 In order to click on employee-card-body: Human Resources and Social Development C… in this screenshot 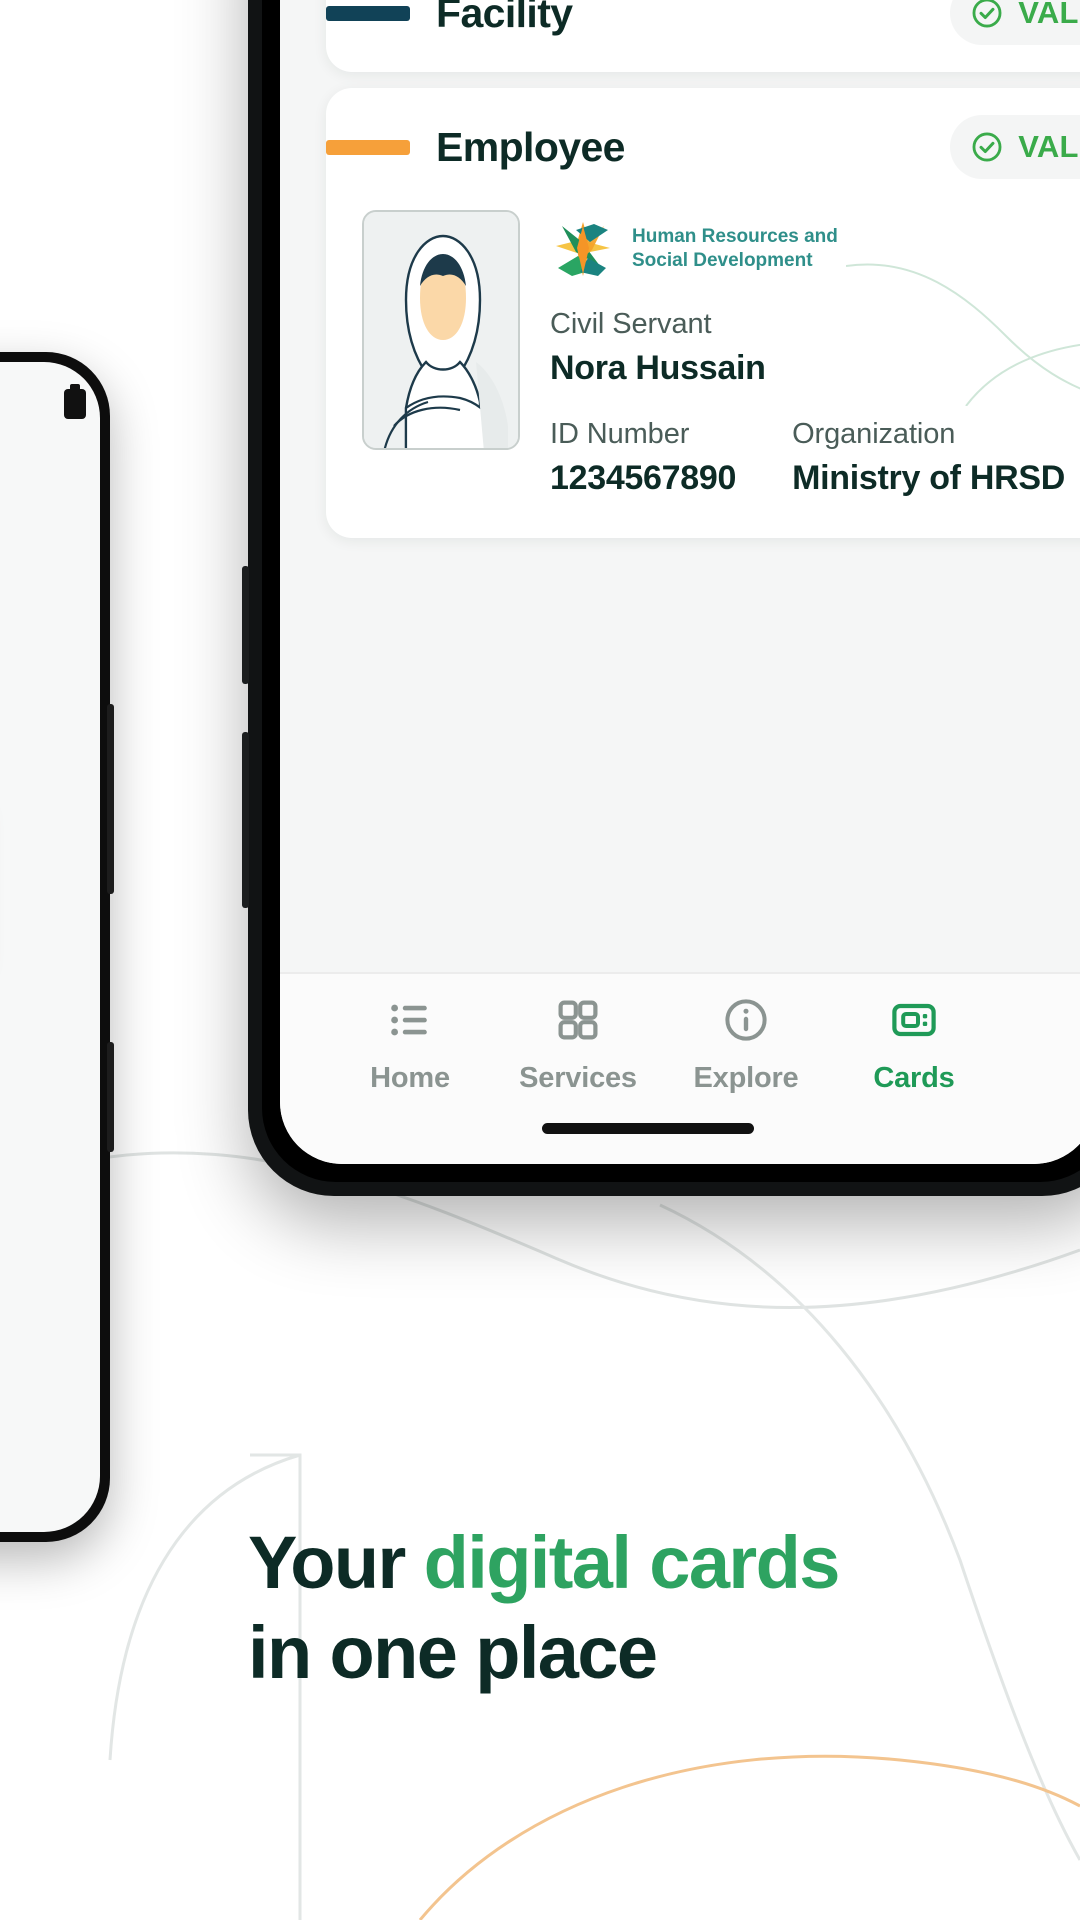, I will do `click(703, 372)`.